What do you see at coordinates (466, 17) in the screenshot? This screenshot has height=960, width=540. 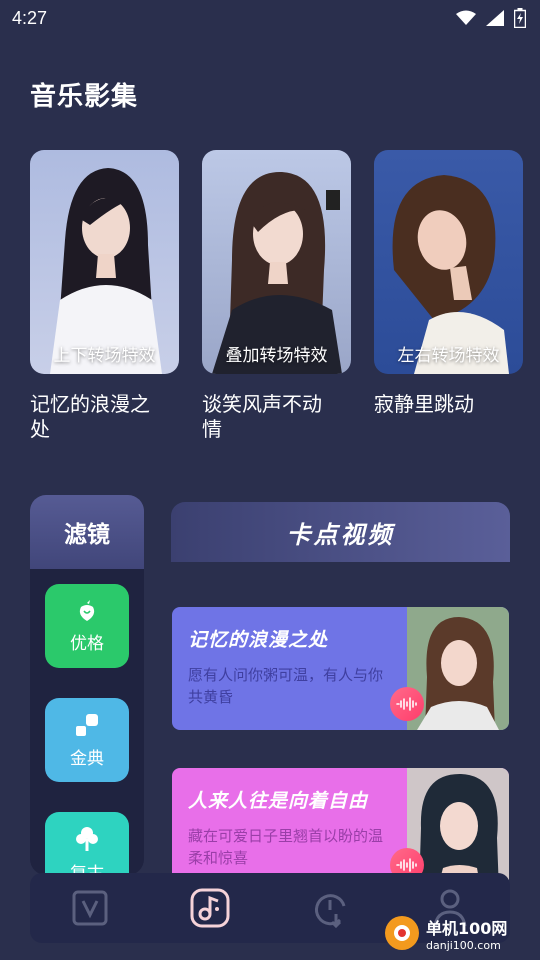 I see `wifi-icon` at bounding box center [466, 17].